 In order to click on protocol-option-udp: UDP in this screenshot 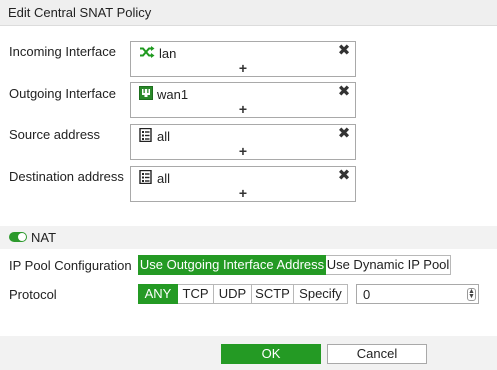, I will do `click(233, 294)`.